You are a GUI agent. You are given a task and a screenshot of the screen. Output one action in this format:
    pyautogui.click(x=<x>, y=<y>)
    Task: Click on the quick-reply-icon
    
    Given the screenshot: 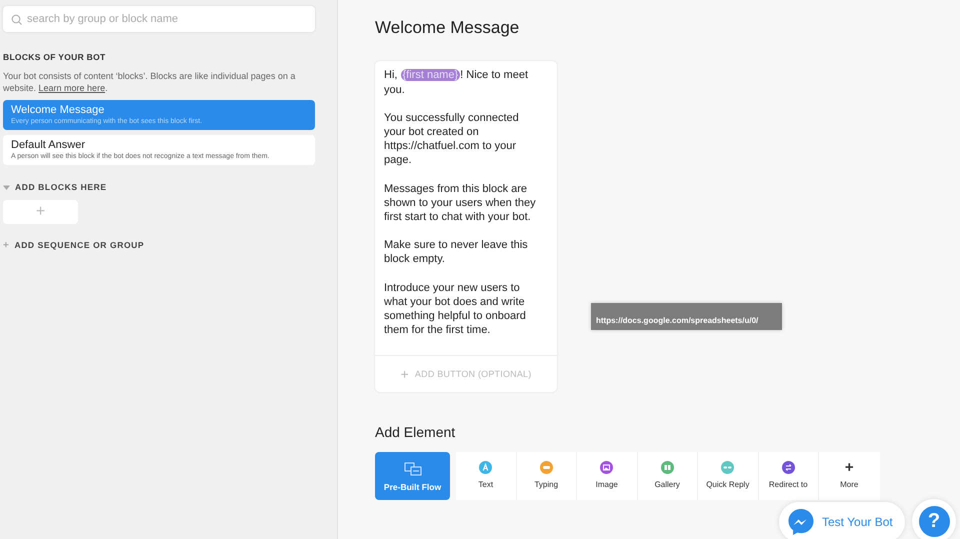 What is the action you would take?
    pyautogui.click(x=727, y=467)
    